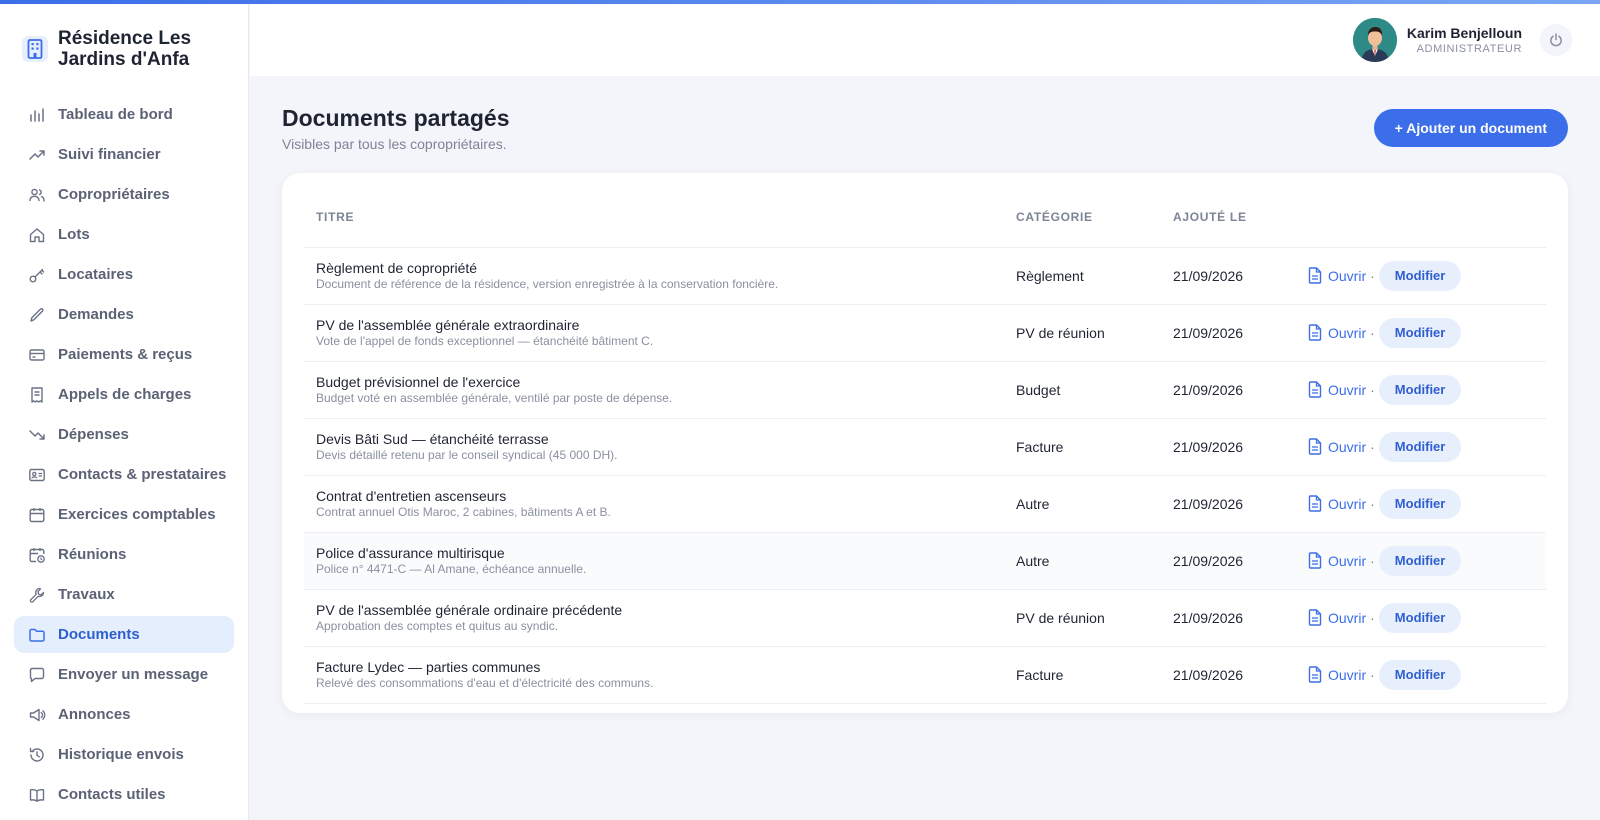 Image resolution: width=1600 pixels, height=820 pixels. Describe the element at coordinates (94, 714) in the screenshot. I see `sidebar-item-label: Annonces` at that location.